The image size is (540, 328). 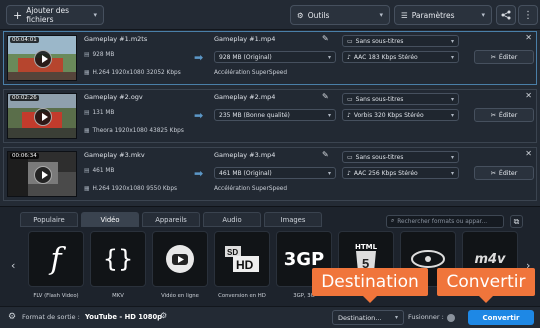 I want to click on audio-select: ♪ AAC 256 Kbps Stéréo ▾, so click(x=400, y=173).